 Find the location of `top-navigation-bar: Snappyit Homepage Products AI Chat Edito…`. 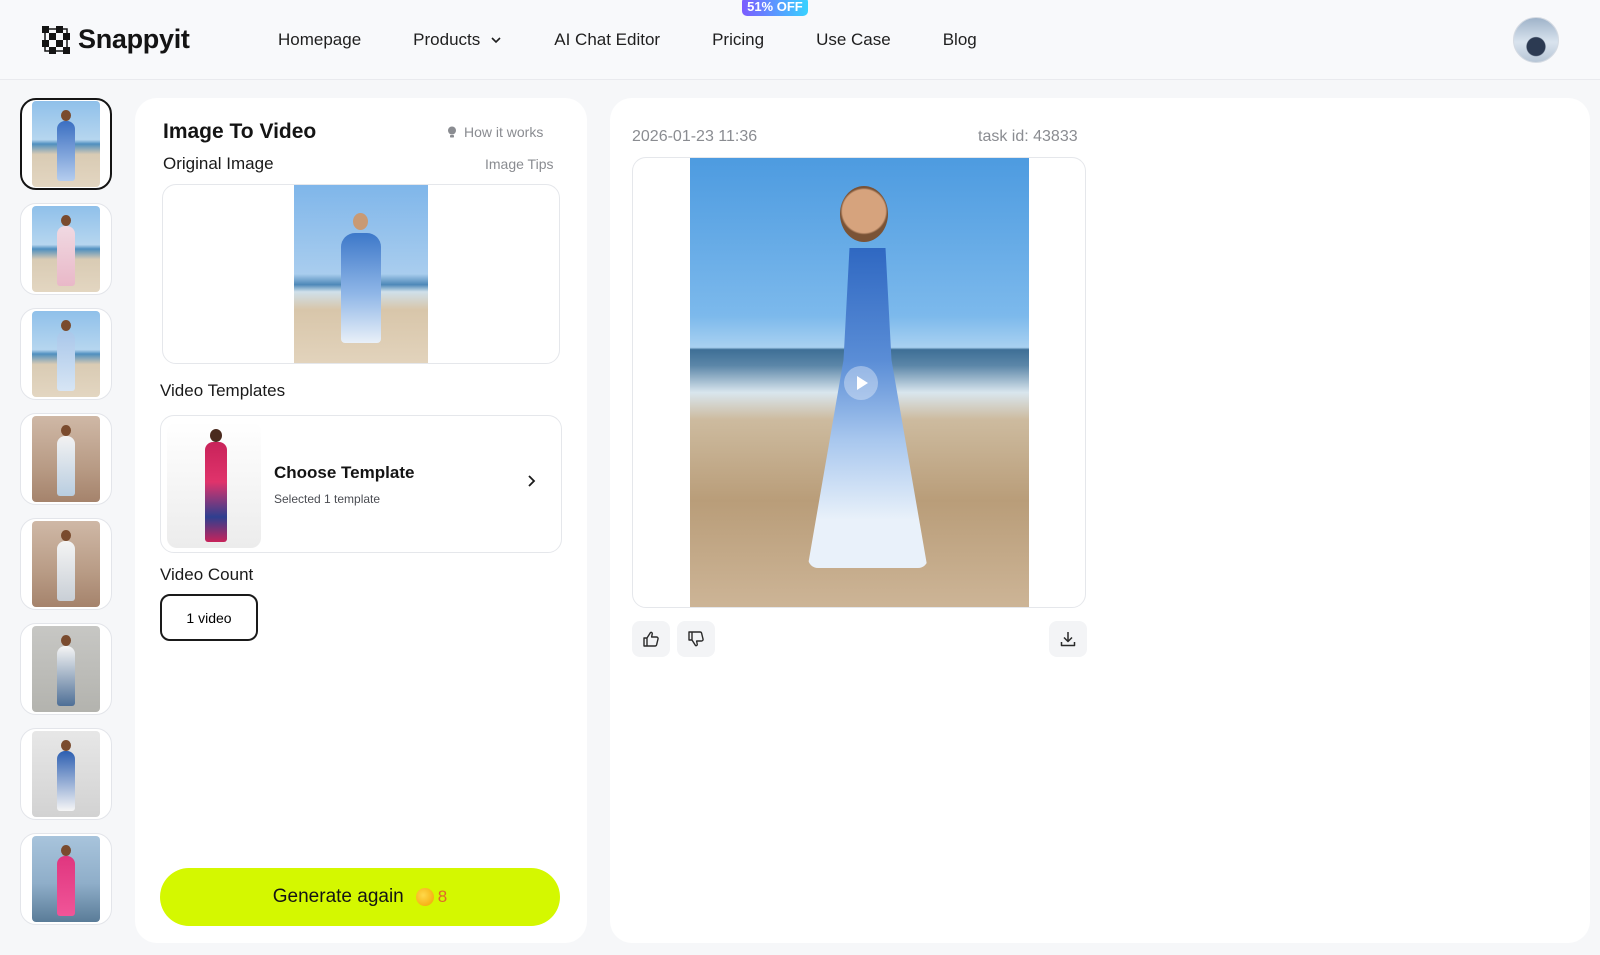

top-navigation-bar: Snappyit Homepage Products AI Chat Edito… is located at coordinates (800, 40).